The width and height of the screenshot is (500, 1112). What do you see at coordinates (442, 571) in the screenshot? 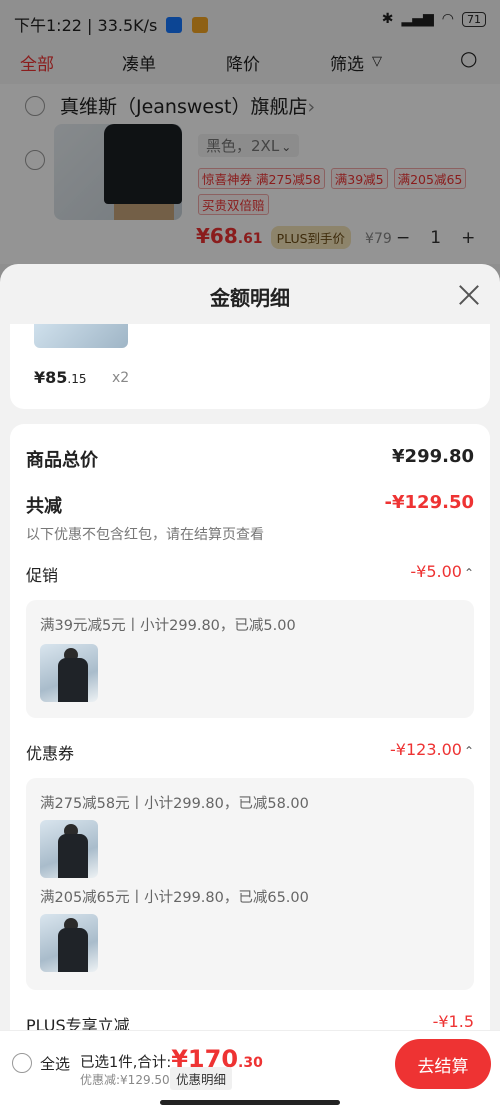
I see `promo-value: -¥5.00 ⌃` at bounding box center [442, 571].